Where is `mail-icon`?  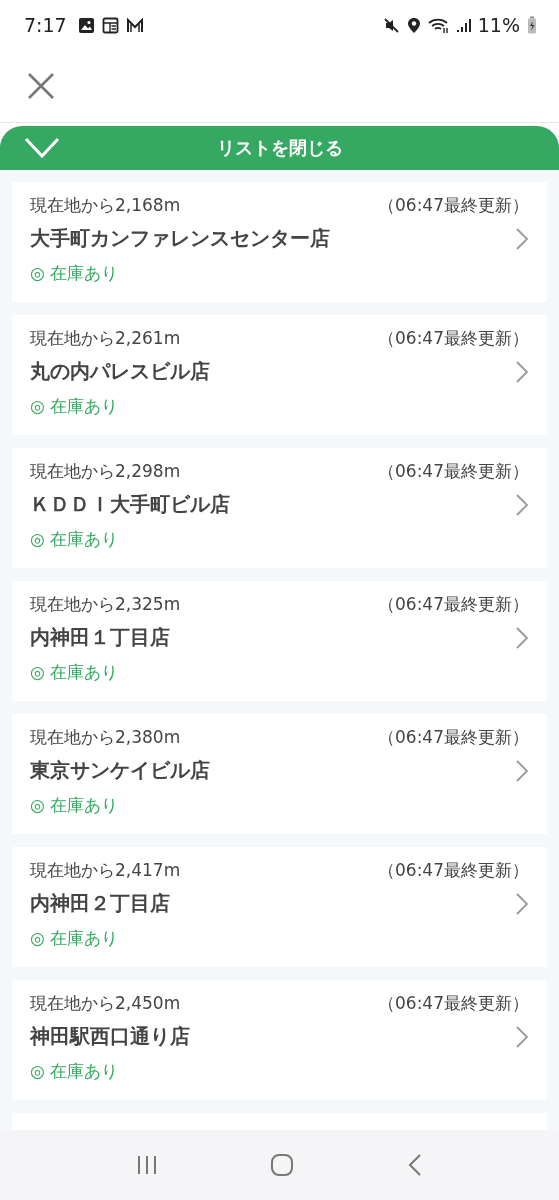
mail-icon is located at coordinates (134, 25).